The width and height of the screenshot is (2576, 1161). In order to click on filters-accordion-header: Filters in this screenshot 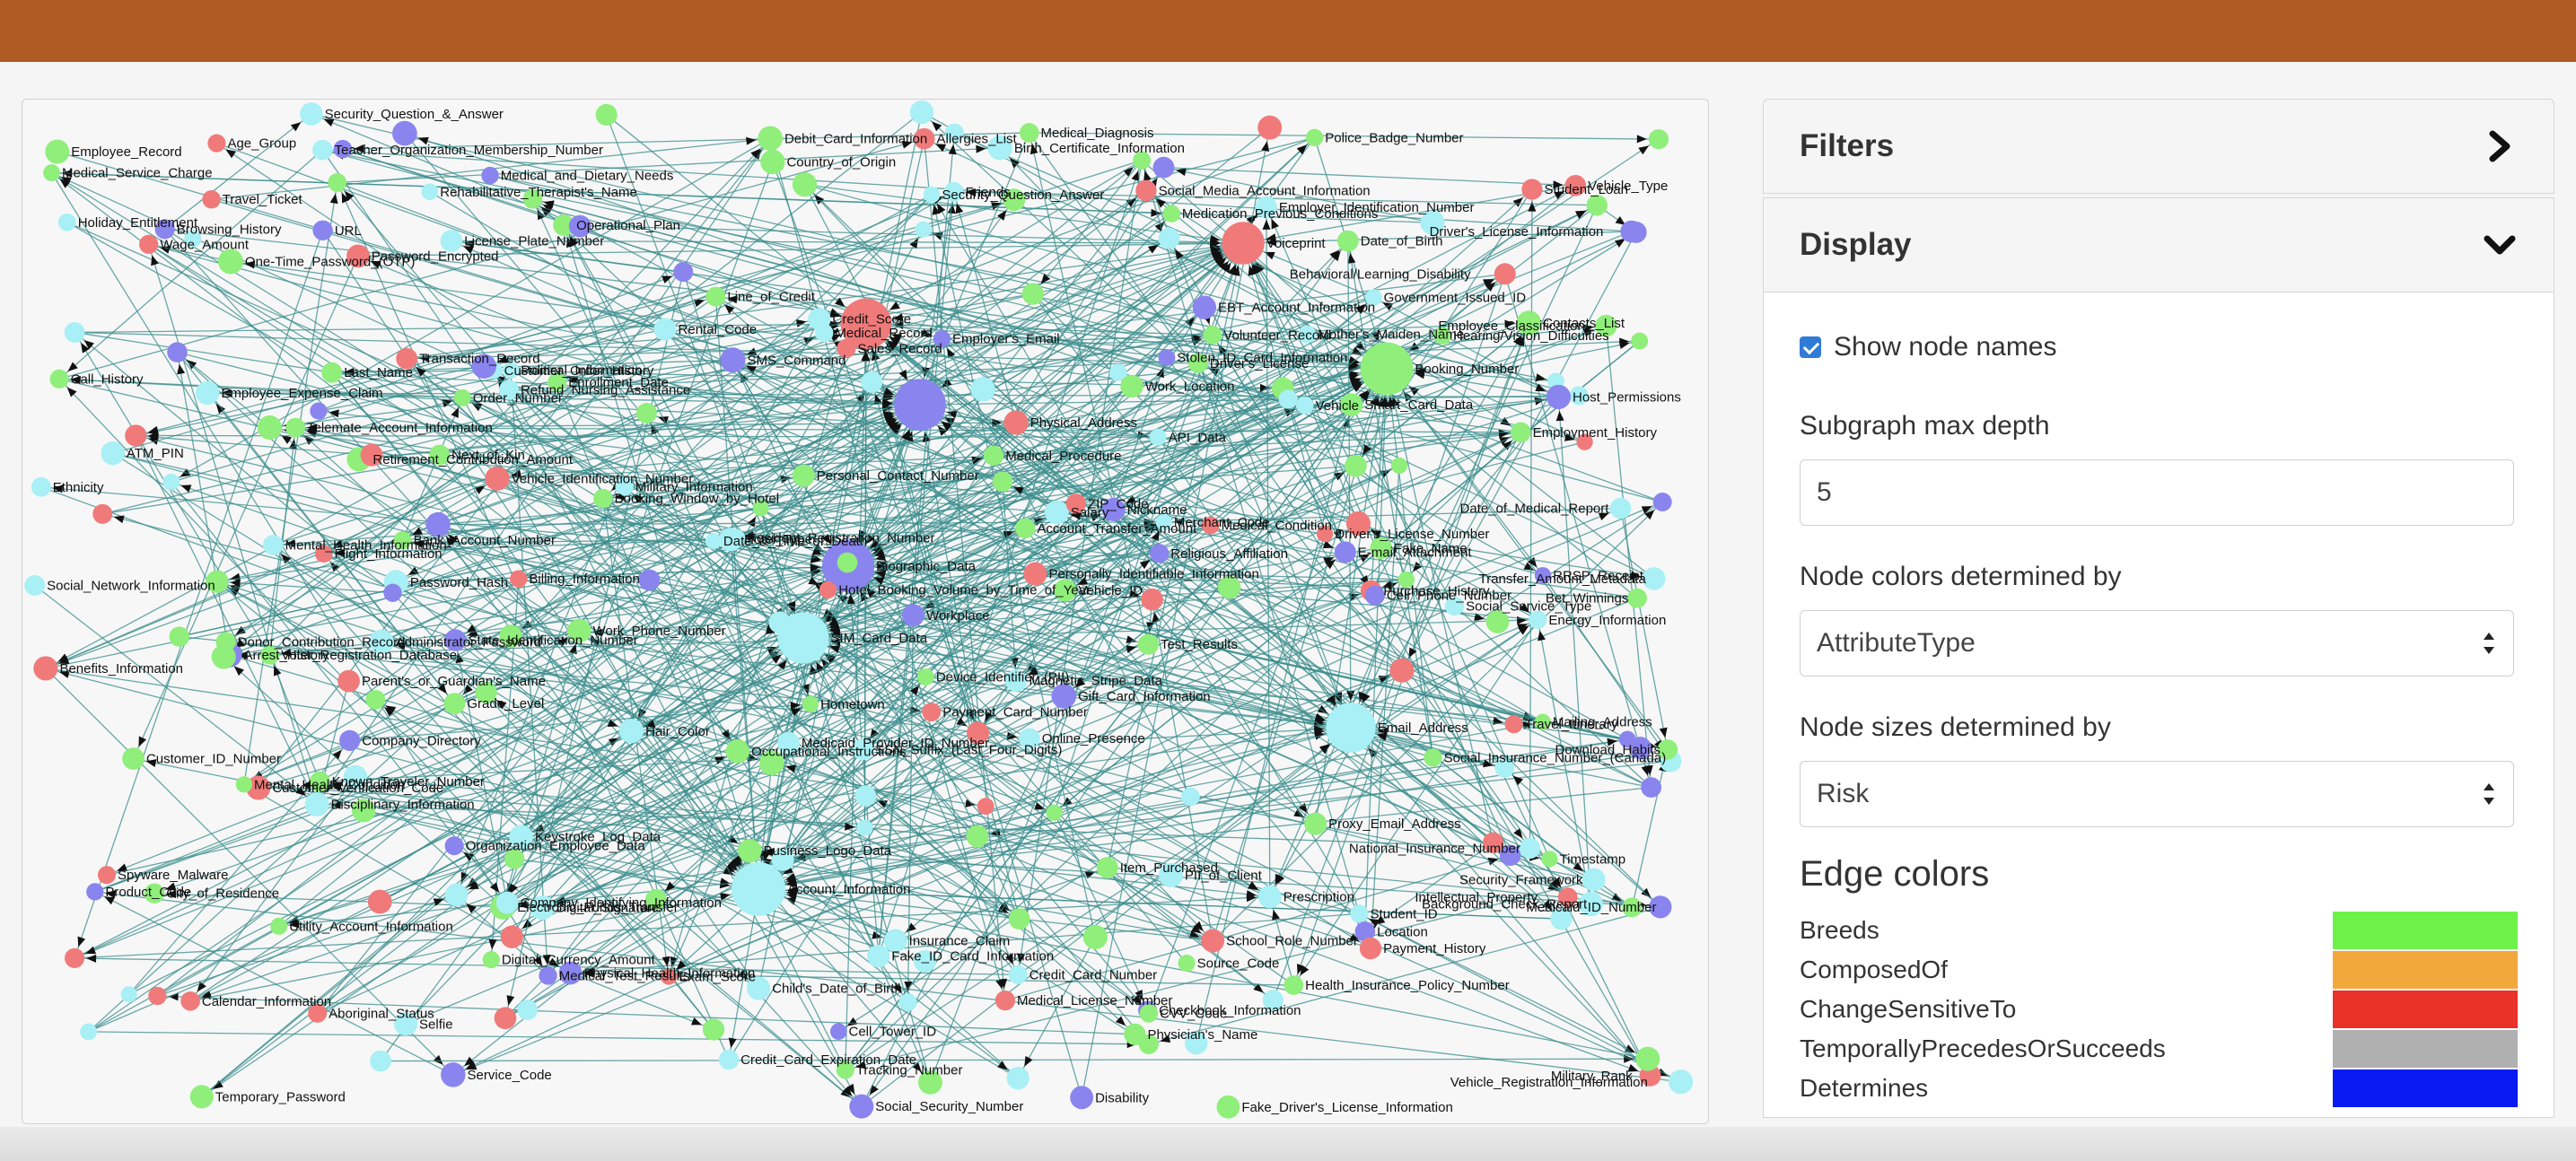, I will do `click(2158, 146)`.